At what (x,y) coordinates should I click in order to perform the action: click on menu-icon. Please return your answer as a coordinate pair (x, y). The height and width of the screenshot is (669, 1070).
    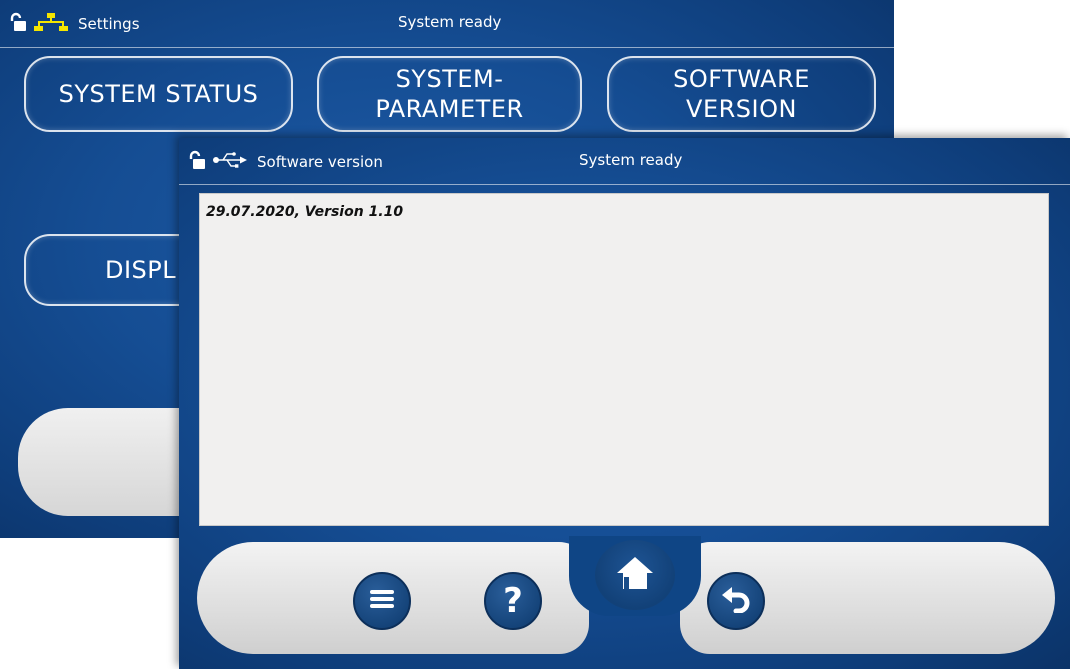
    Looking at the image, I should click on (382, 601).